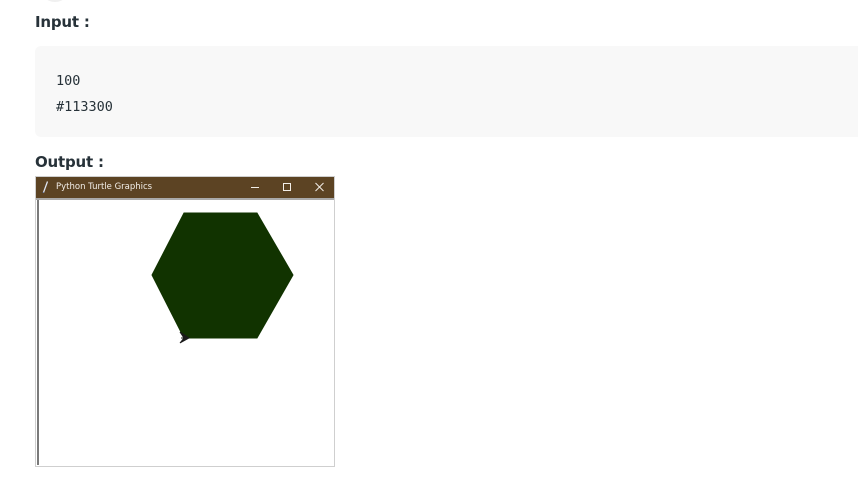  I want to click on close-icon, so click(319, 187).